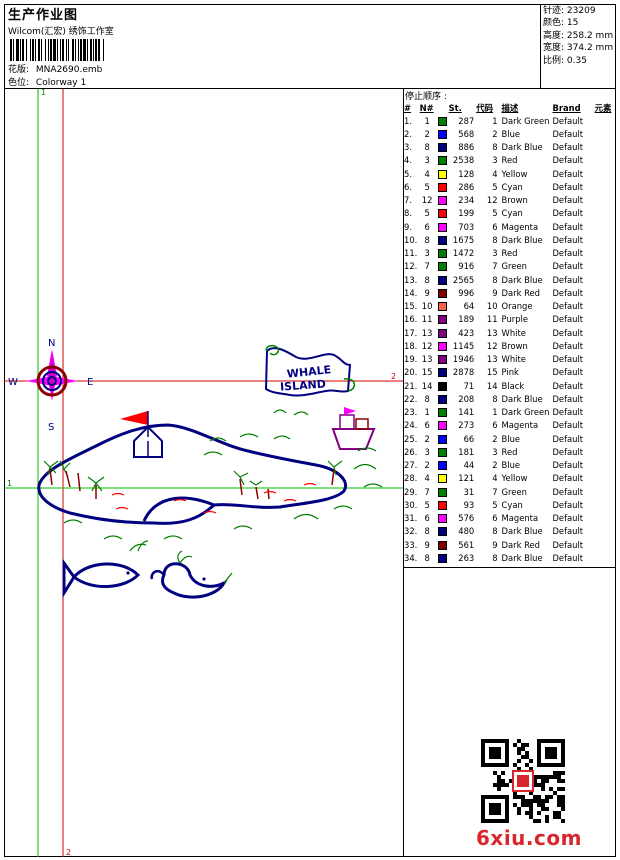 The image size is (620, 860). What do you see at coordinates (466, 451) in the screenshot?
I see `stitch-count: 181` at bounding box center [466, 451].